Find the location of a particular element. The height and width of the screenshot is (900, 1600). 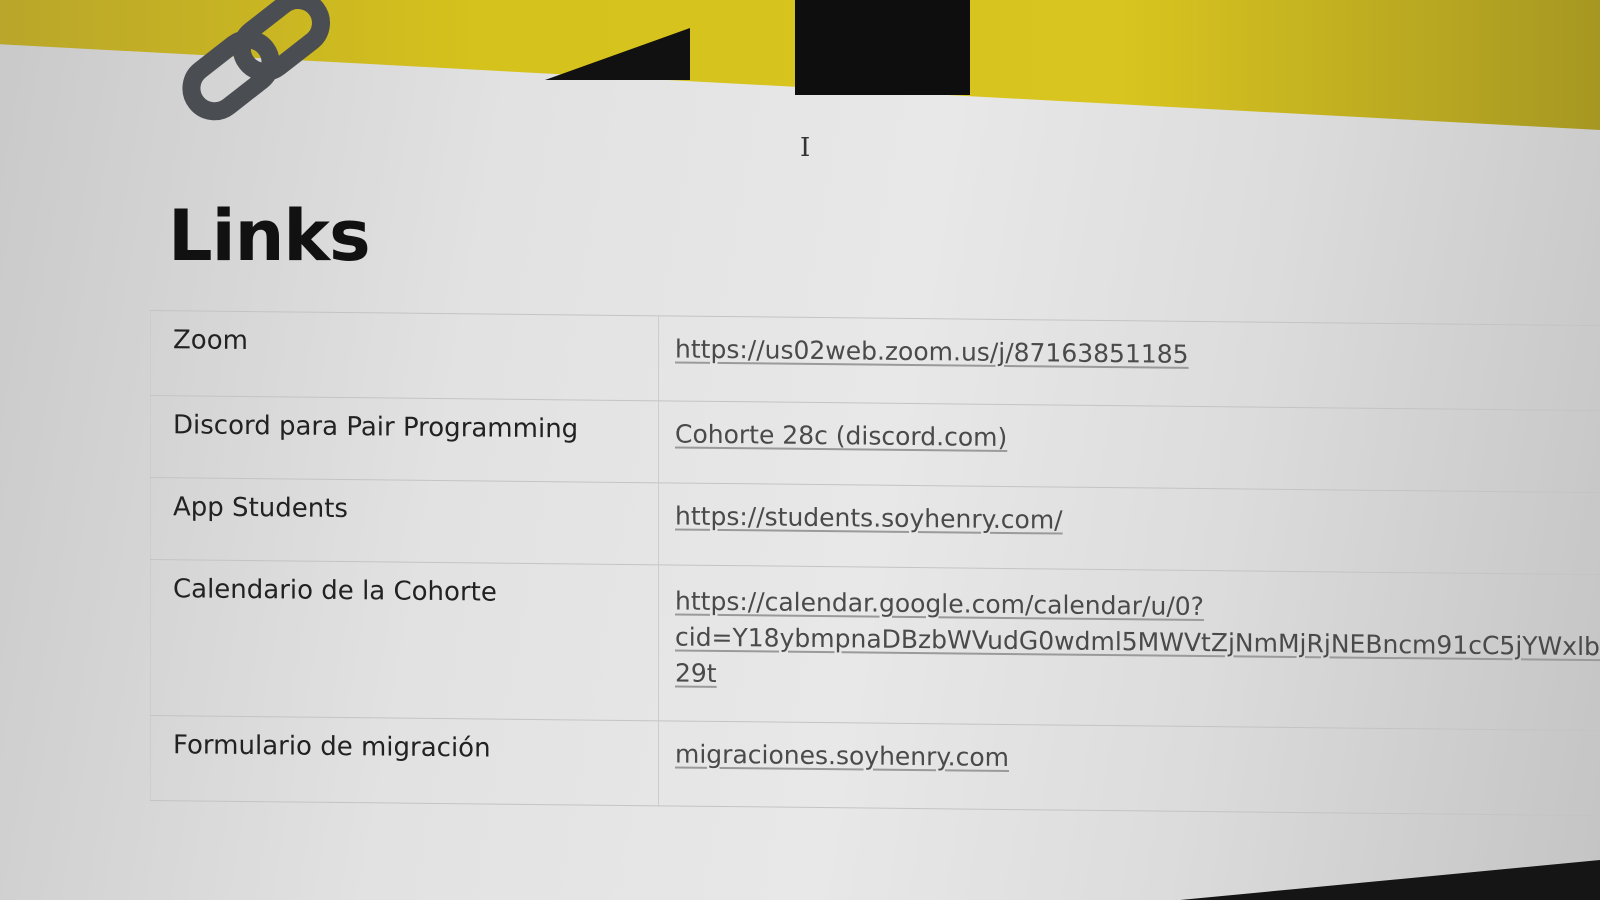

text-cursor-icon: I is located at coordinates (805, 148).